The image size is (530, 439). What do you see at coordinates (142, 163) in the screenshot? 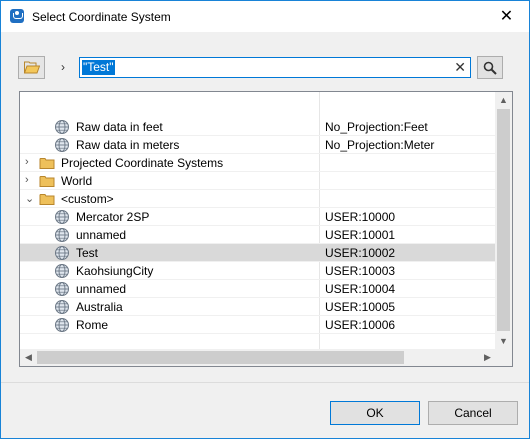
I see `row-name: Projected Coordinate Systems` at bounding box center [142, 163].